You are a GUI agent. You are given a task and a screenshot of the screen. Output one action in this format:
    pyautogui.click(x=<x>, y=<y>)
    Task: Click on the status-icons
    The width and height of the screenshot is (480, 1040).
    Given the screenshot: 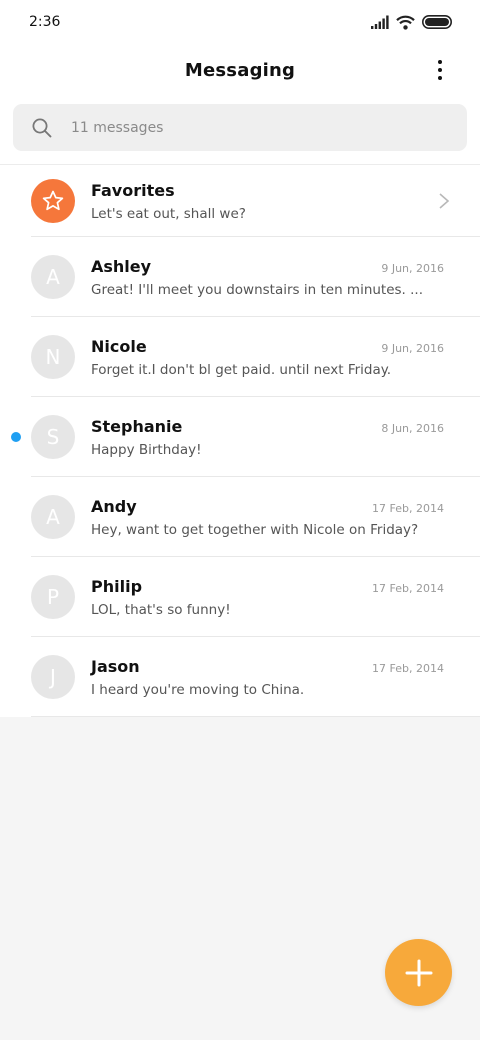 What is the action you would take?
    pyautogui.click(x=411, y=22)
    